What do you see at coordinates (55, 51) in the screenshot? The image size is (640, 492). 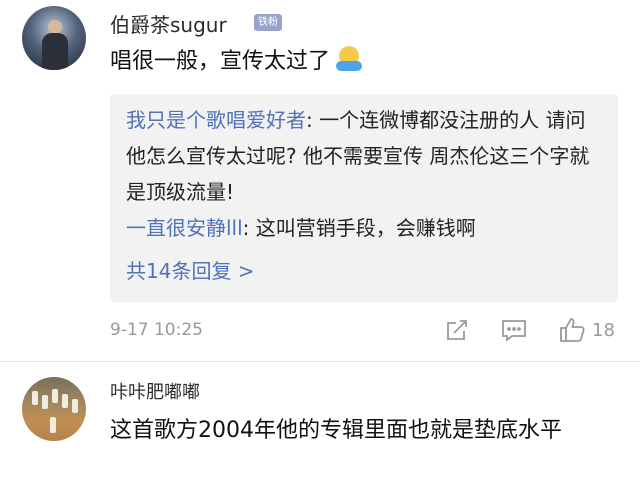 I see `avatar-figure-body` at bounding box center [55, 51].